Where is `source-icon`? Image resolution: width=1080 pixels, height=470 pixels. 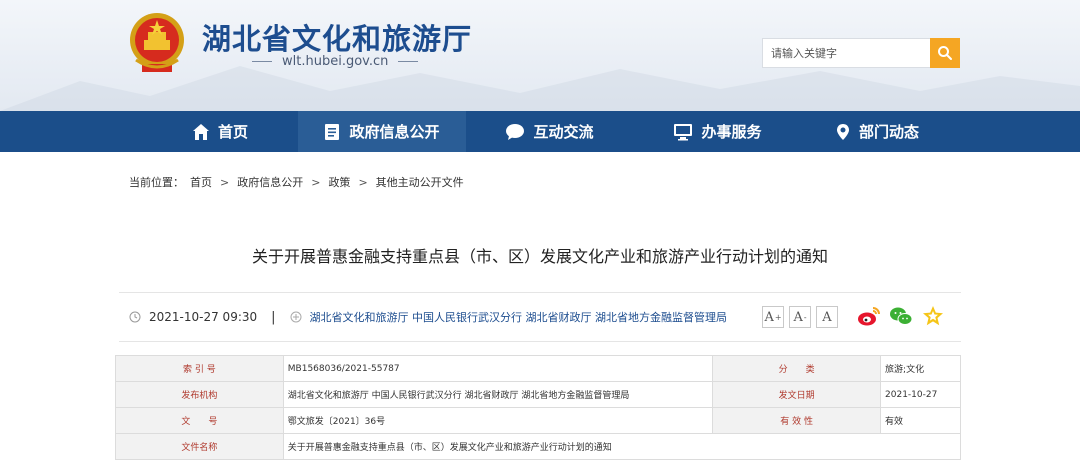
source-icon is located at coordinates (296, 317).